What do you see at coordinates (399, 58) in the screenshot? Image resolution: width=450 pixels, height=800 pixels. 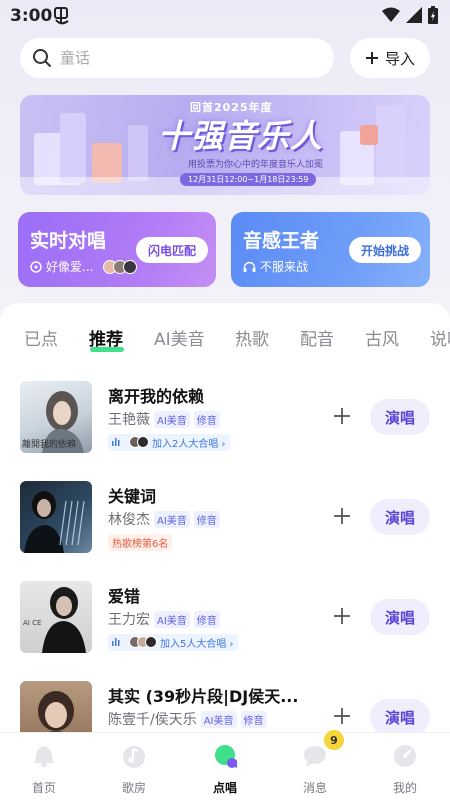 I see `import-label: 导入` at bounding box center [399, 58].